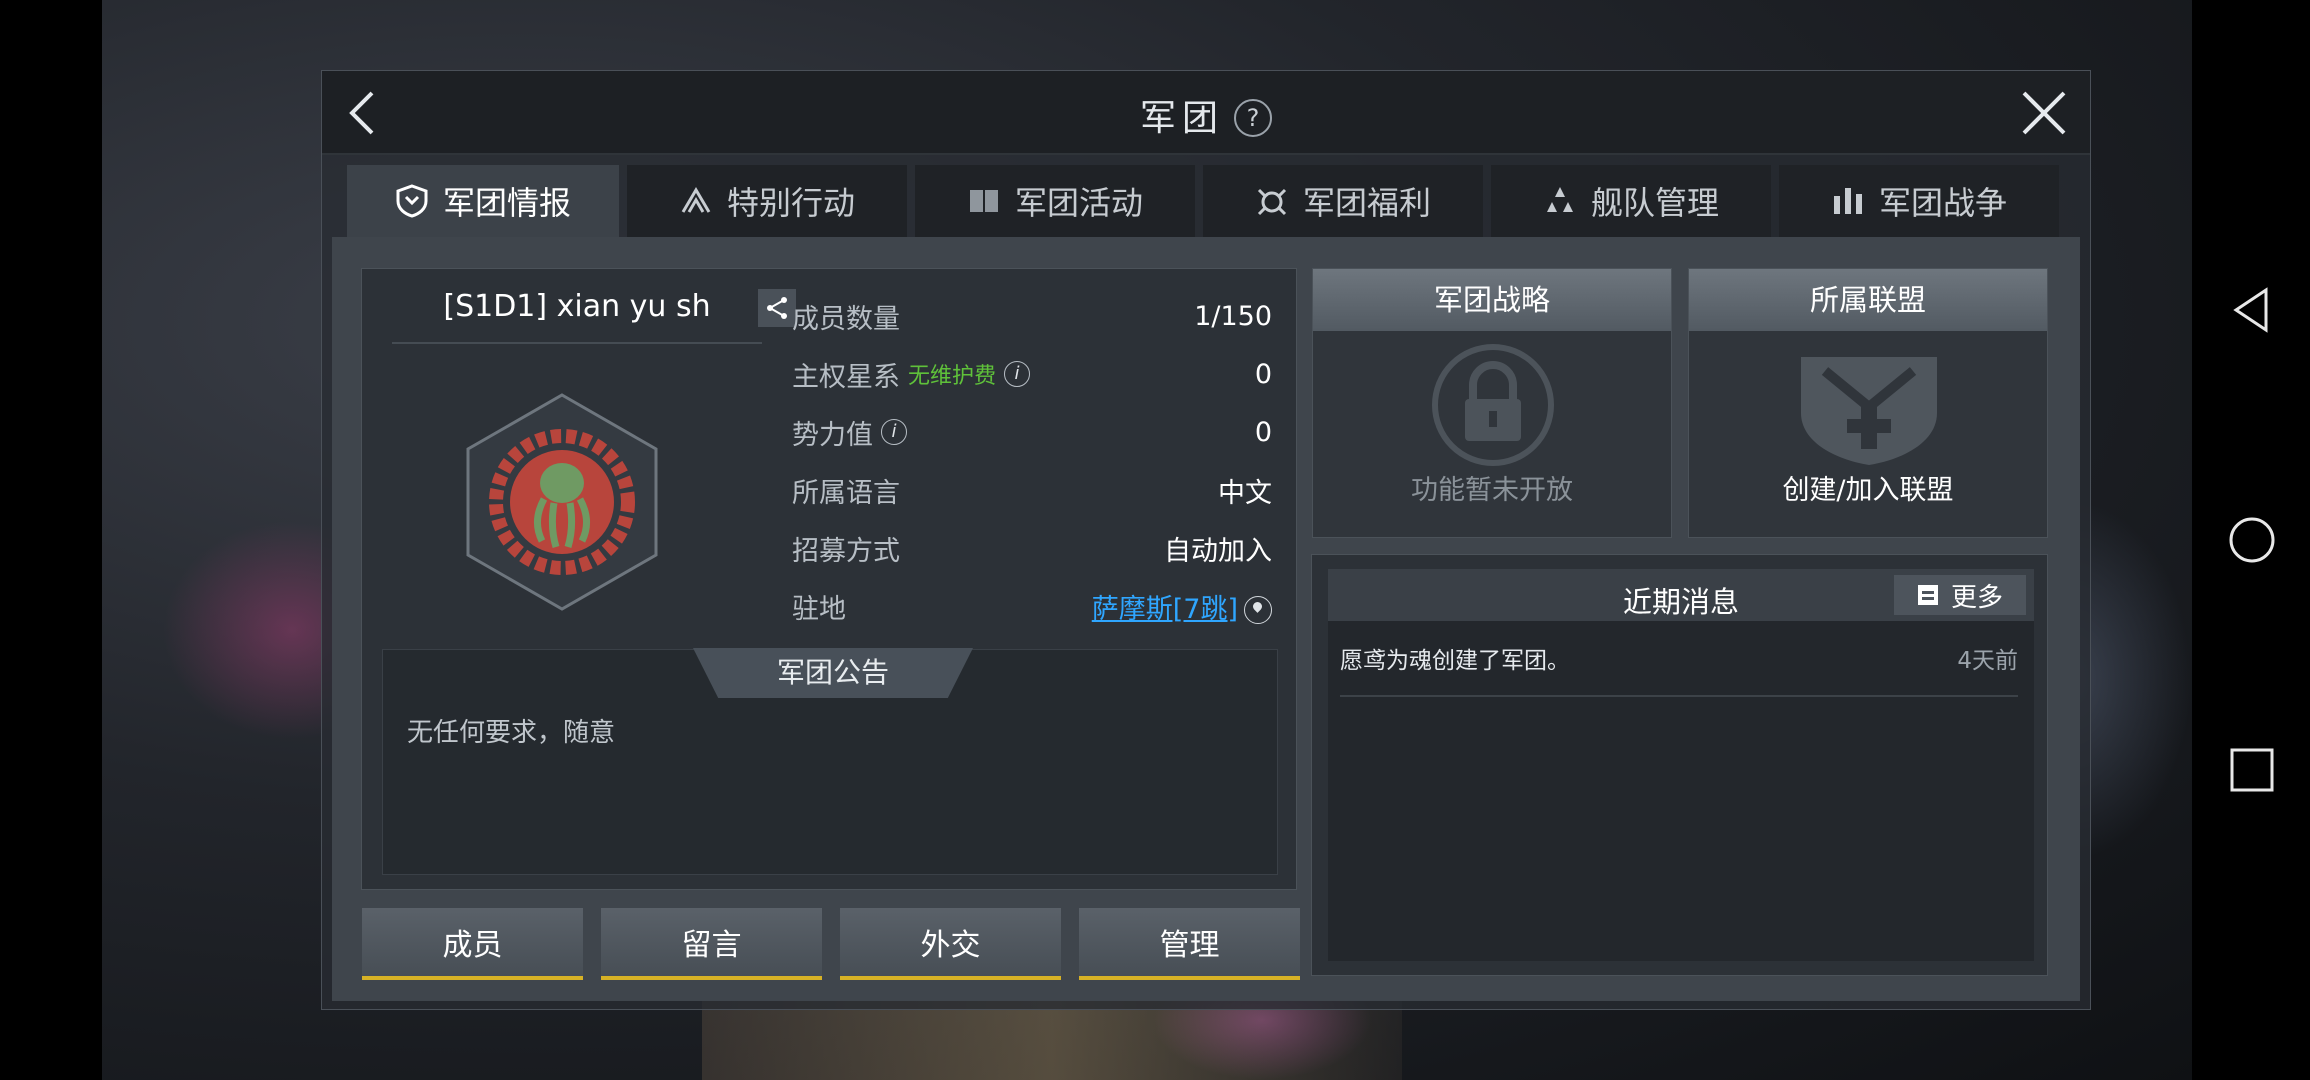  I want to click on action-buttons: 成员 留言 外交 管理, so click(831, 944).